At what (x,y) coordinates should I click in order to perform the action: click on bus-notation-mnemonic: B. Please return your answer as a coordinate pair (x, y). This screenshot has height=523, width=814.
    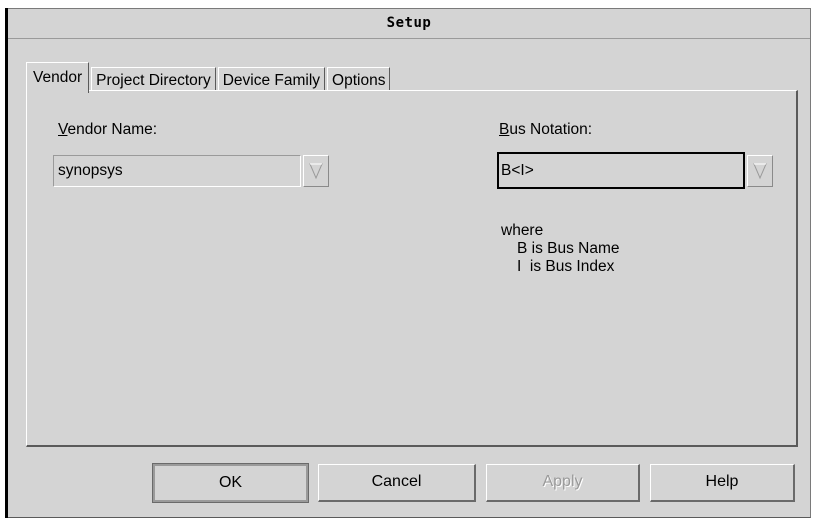
    Looking at the image, I should click on (504, 129).